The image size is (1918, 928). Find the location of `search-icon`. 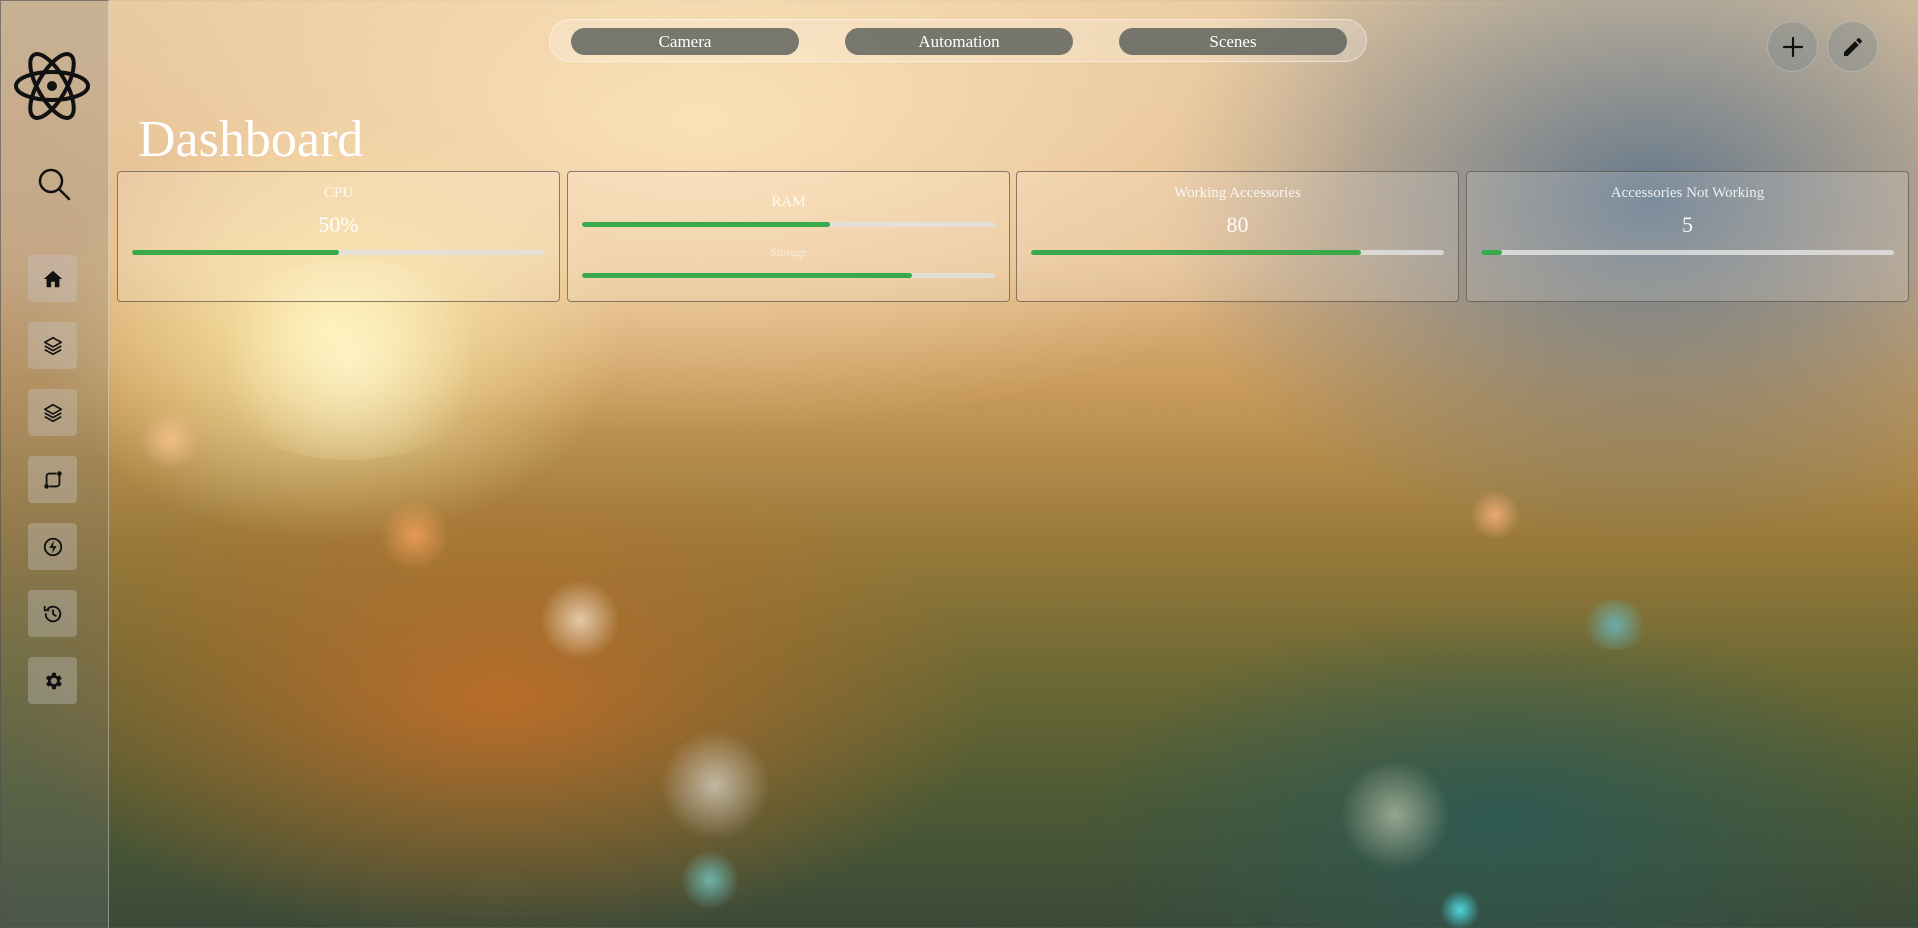

search-icon is located at coordinates (54, 184).